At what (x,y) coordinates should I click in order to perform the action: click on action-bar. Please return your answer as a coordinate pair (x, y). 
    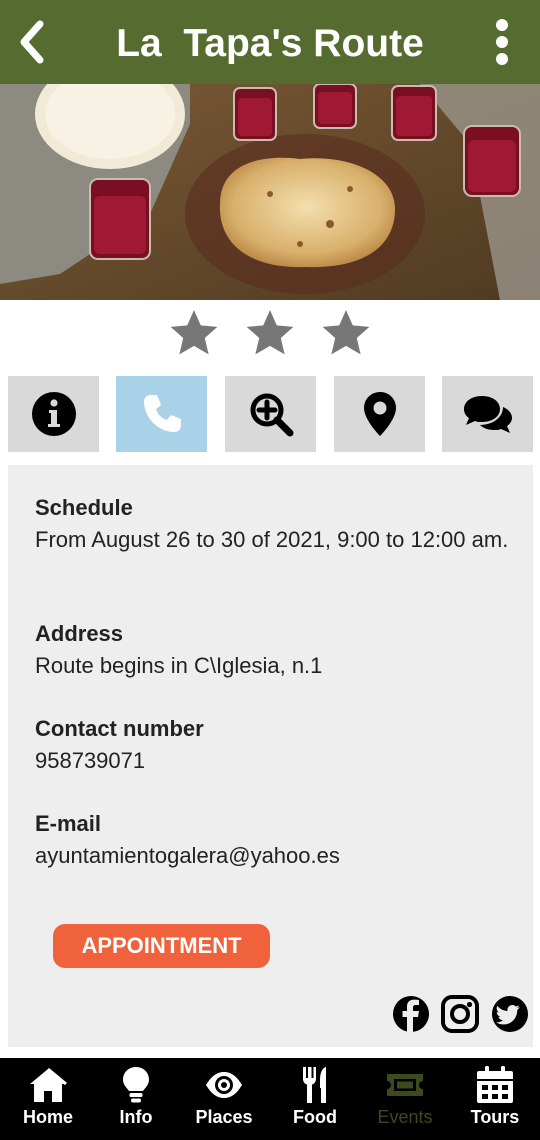
    Looking at the image, I should click on (270, 414).